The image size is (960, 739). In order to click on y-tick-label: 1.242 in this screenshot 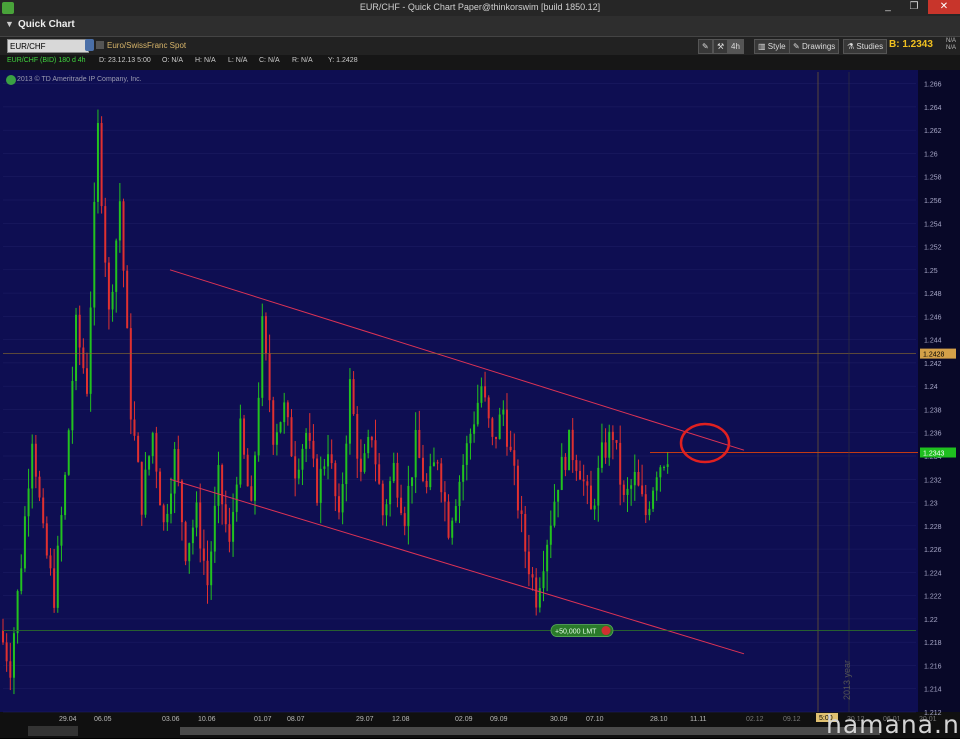, I will do `click(933, 364)`.